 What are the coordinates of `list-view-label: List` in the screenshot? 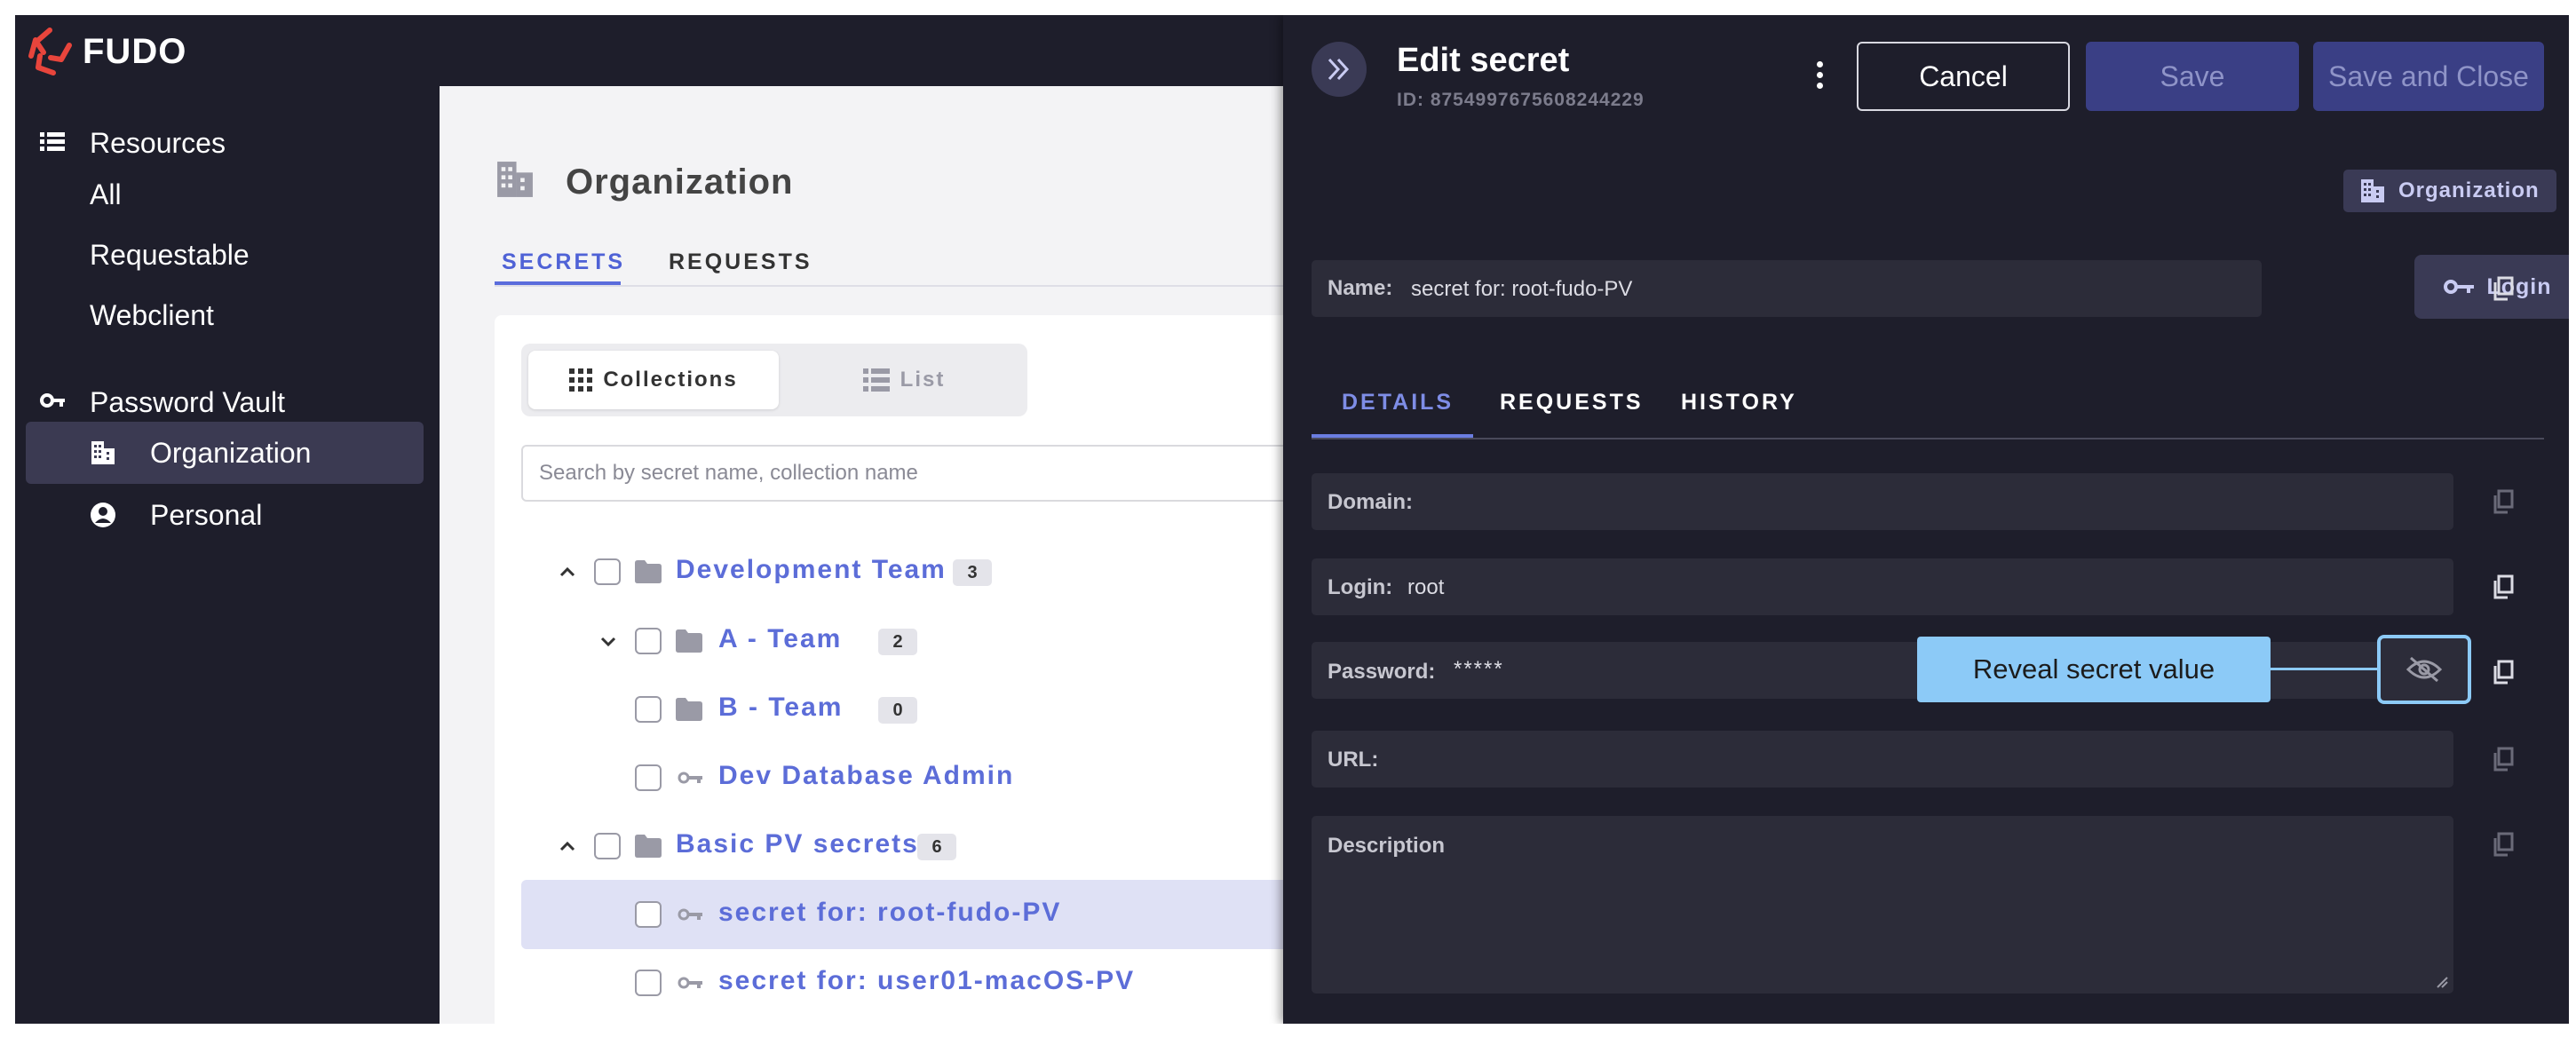 It's located at (923, 380).